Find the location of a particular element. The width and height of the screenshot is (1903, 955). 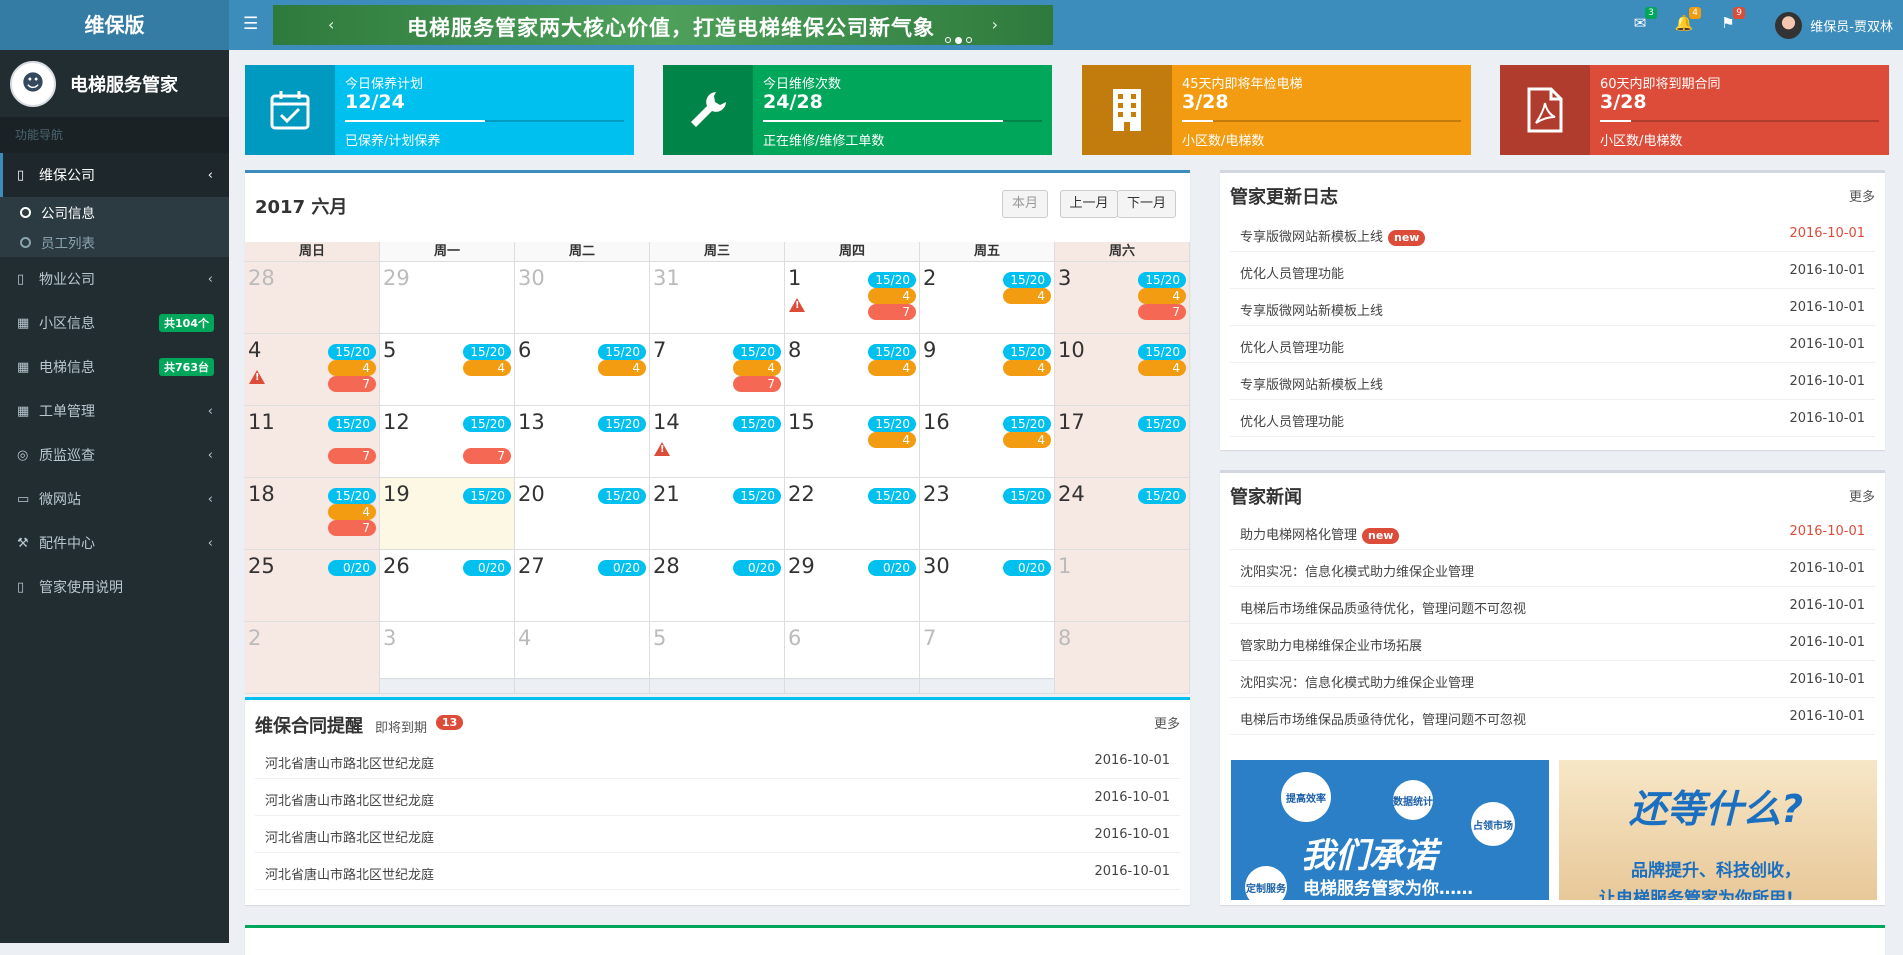

sidebar-subitem-staff-list: 员工列表 is located at coordinates (114, 242).